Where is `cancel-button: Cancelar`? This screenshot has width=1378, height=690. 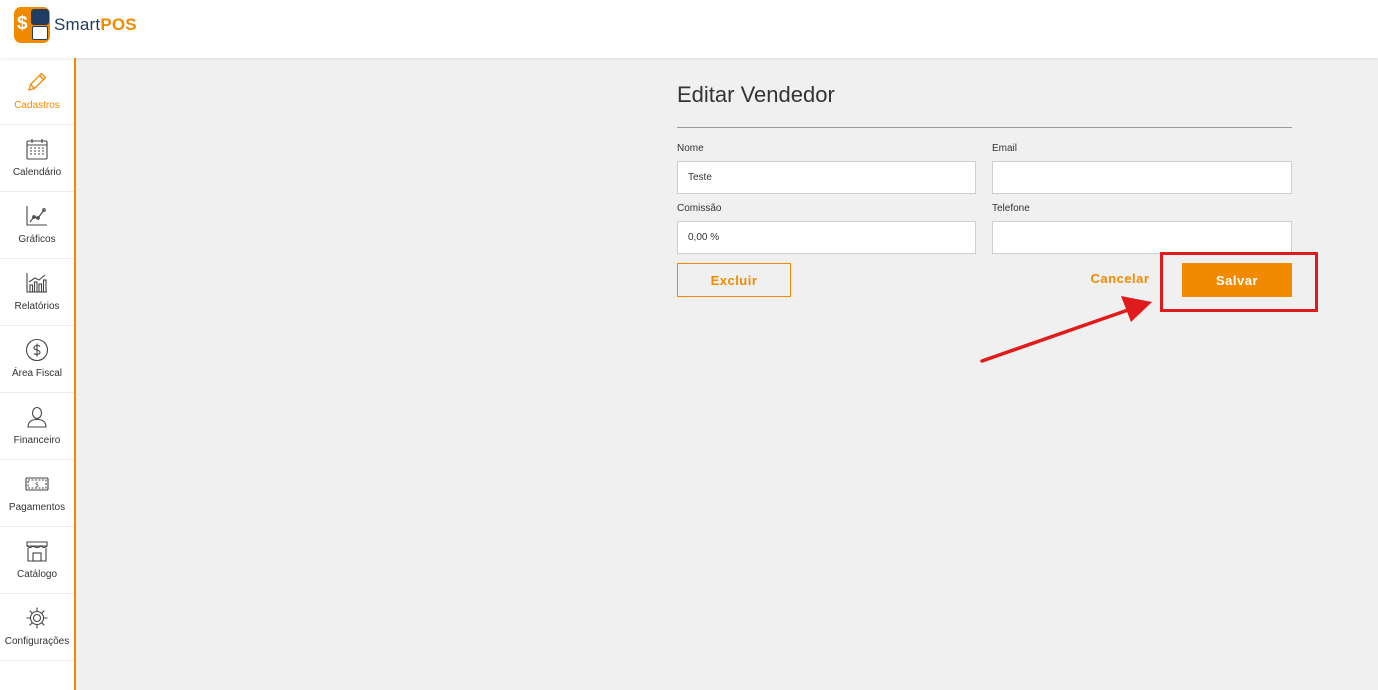 cancel-button: Cancelar is located at coordinates (1120, 278).